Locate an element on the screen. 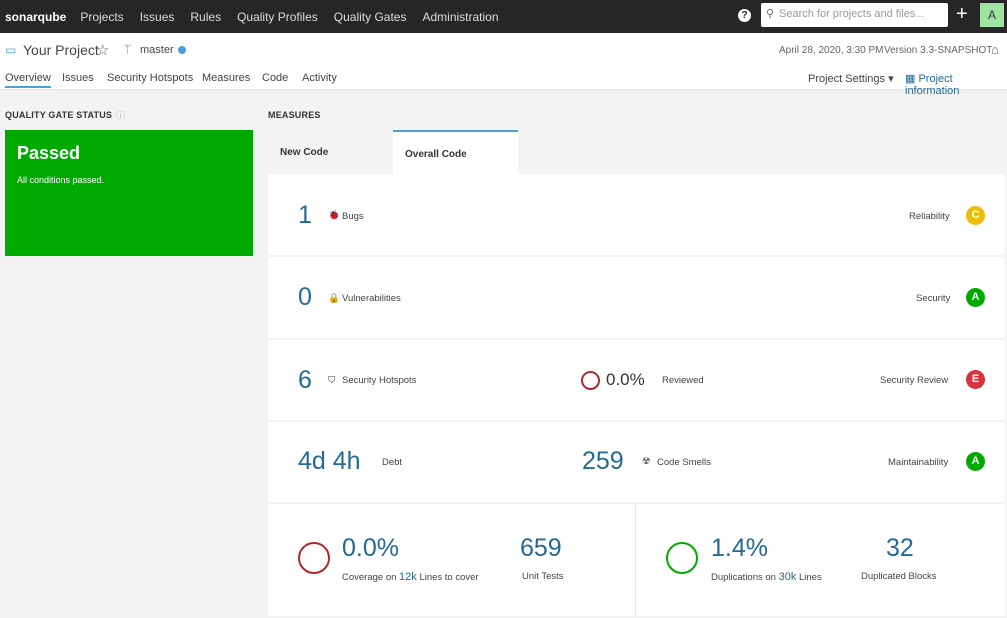  vulnerabilities-value: 0 is located at coordinates (305, 297).